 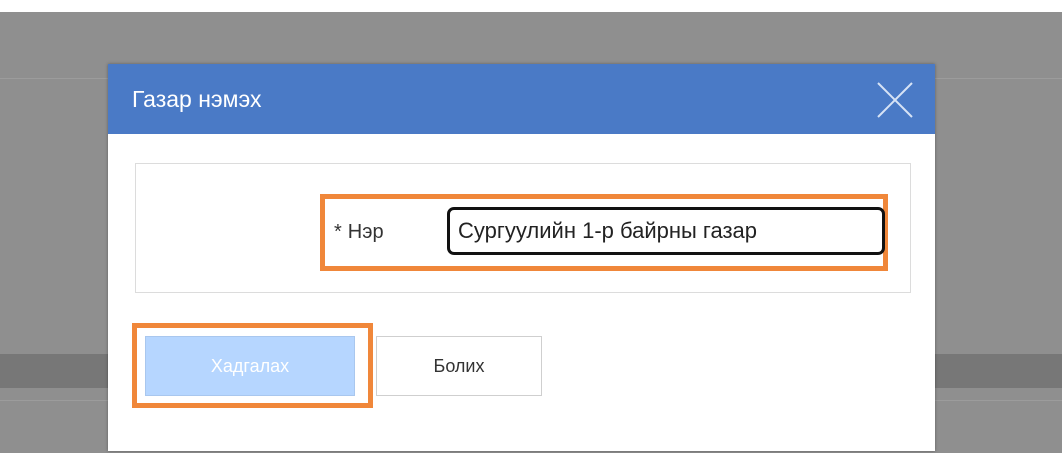 What do you see at coordinates (365, 232) in the screenshot?
I see `name-label-text: Нэр` at bounding box center [365, 232].